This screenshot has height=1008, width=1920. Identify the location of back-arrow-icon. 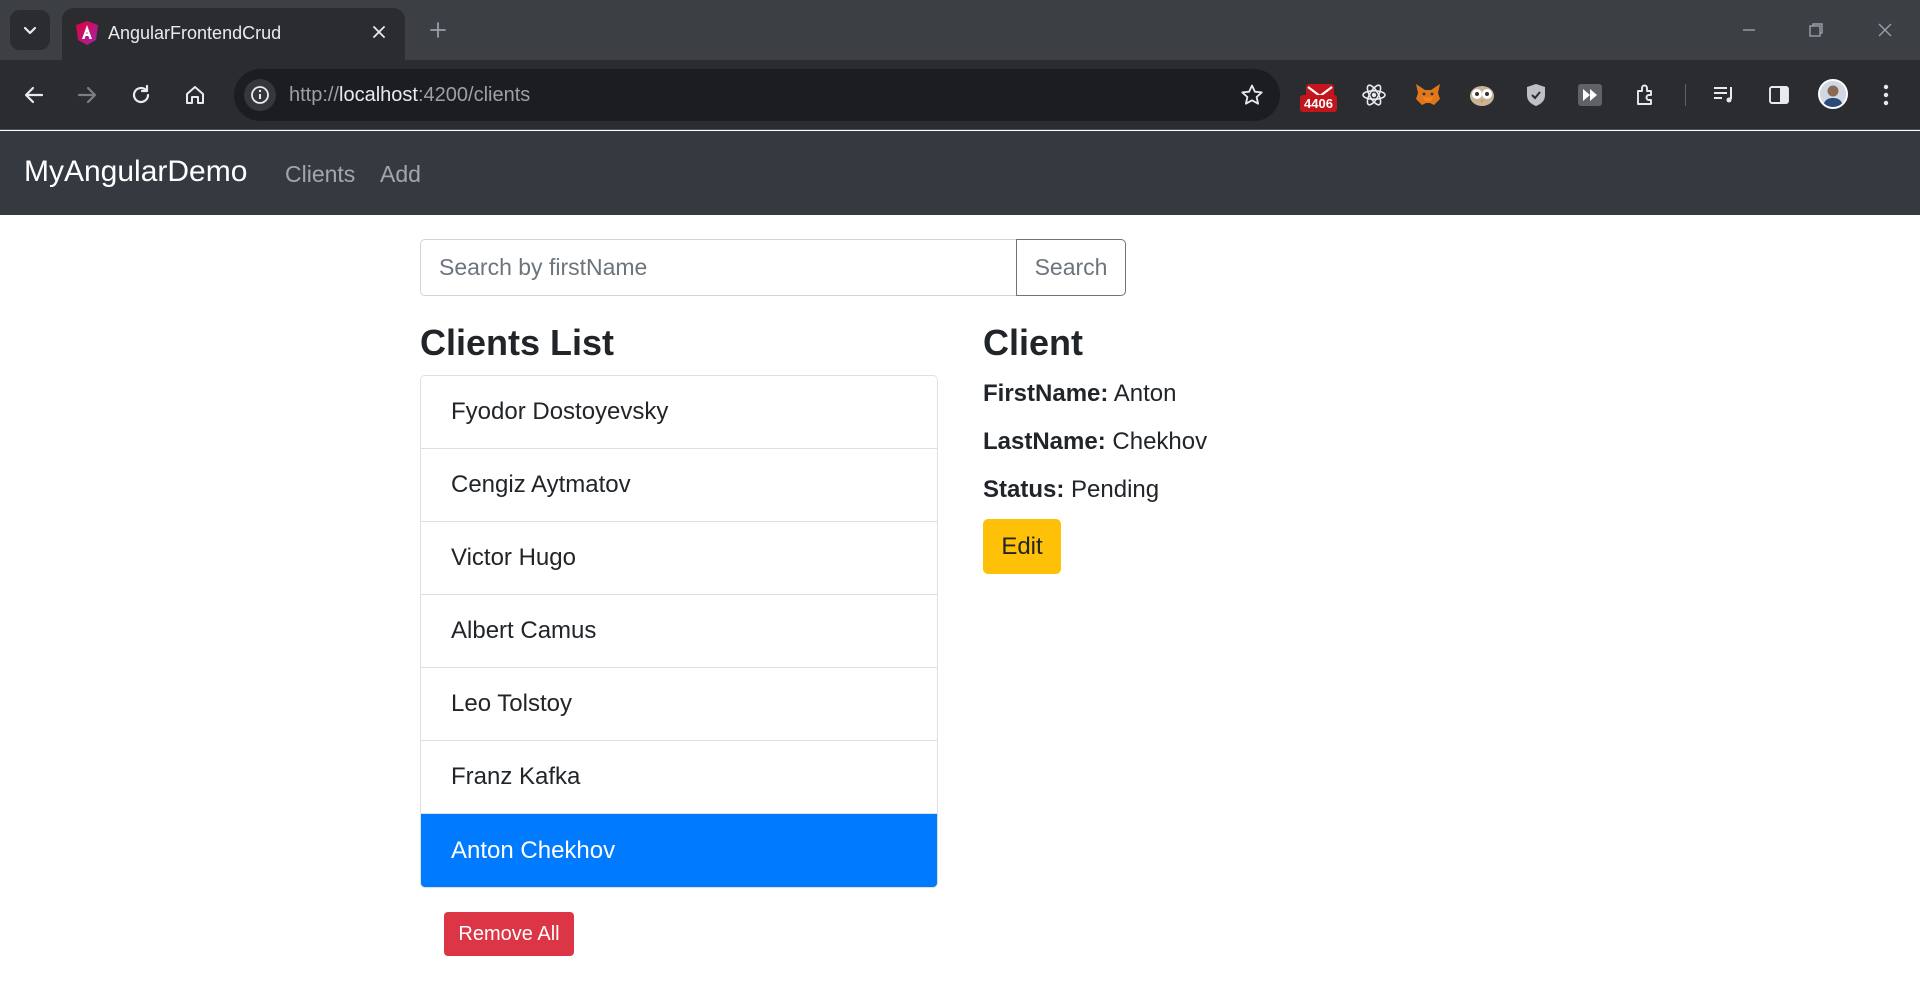
(34, 95).